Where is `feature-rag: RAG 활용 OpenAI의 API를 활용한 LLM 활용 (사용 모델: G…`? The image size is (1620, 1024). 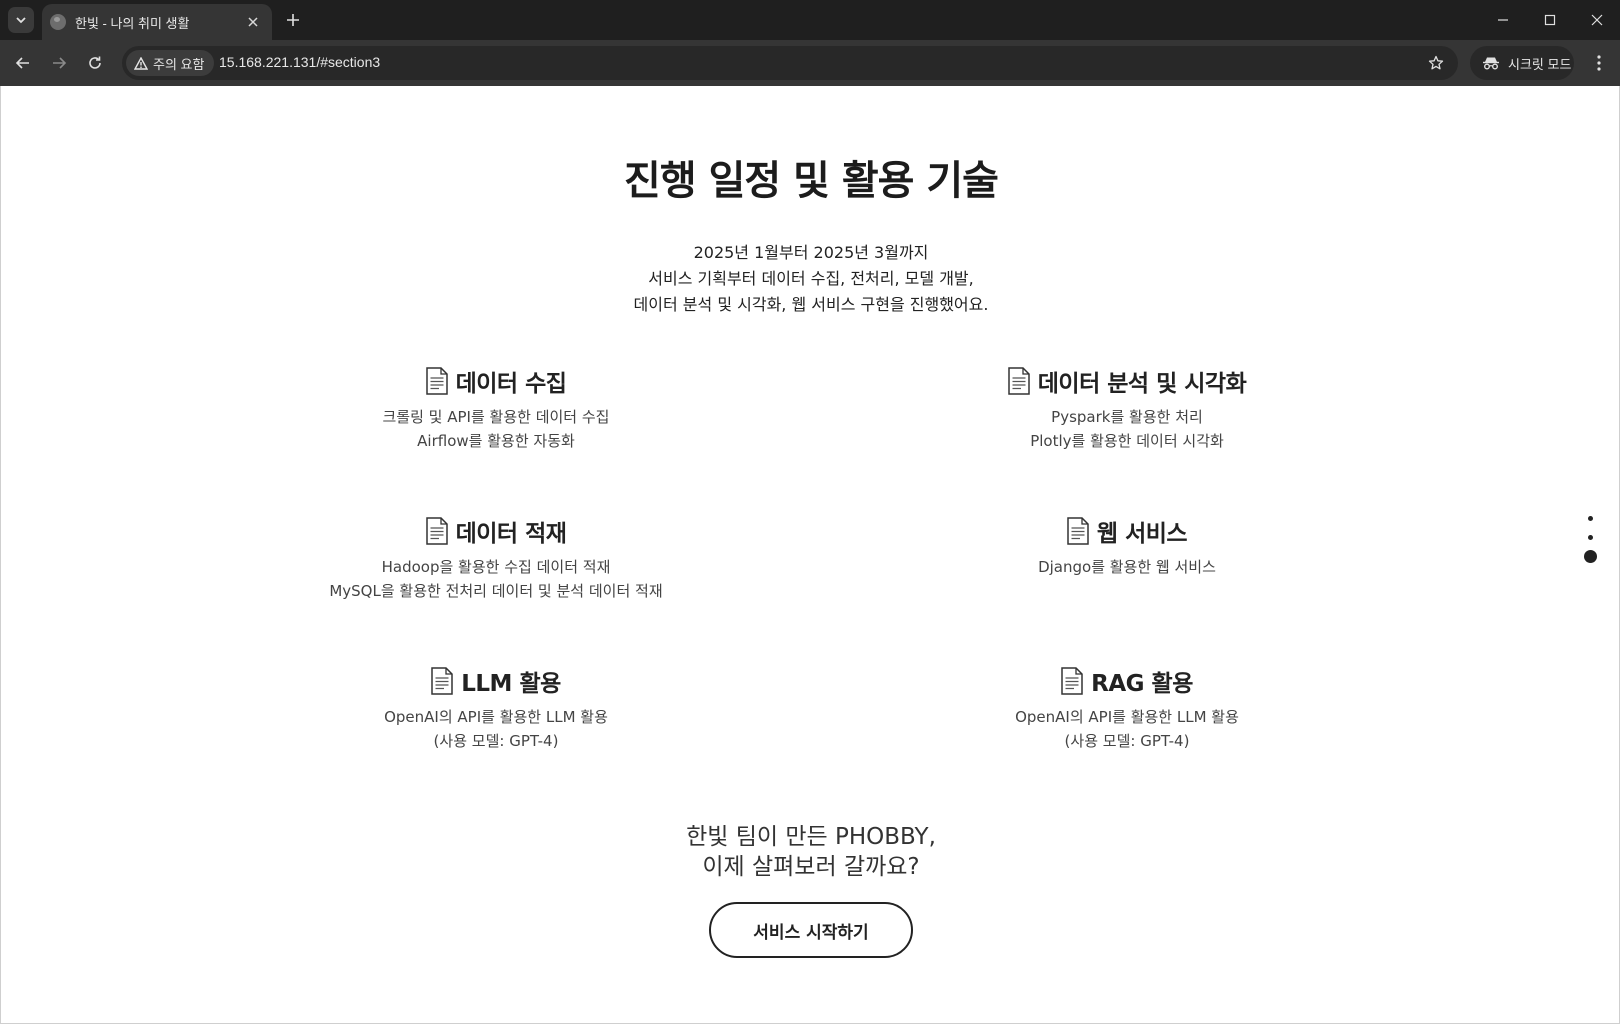
feature-rag: RAG 활용 OpenAI의 API를 활용한 LLM 활용 (사용 모델: G… is located at coordinates (1127, 708).